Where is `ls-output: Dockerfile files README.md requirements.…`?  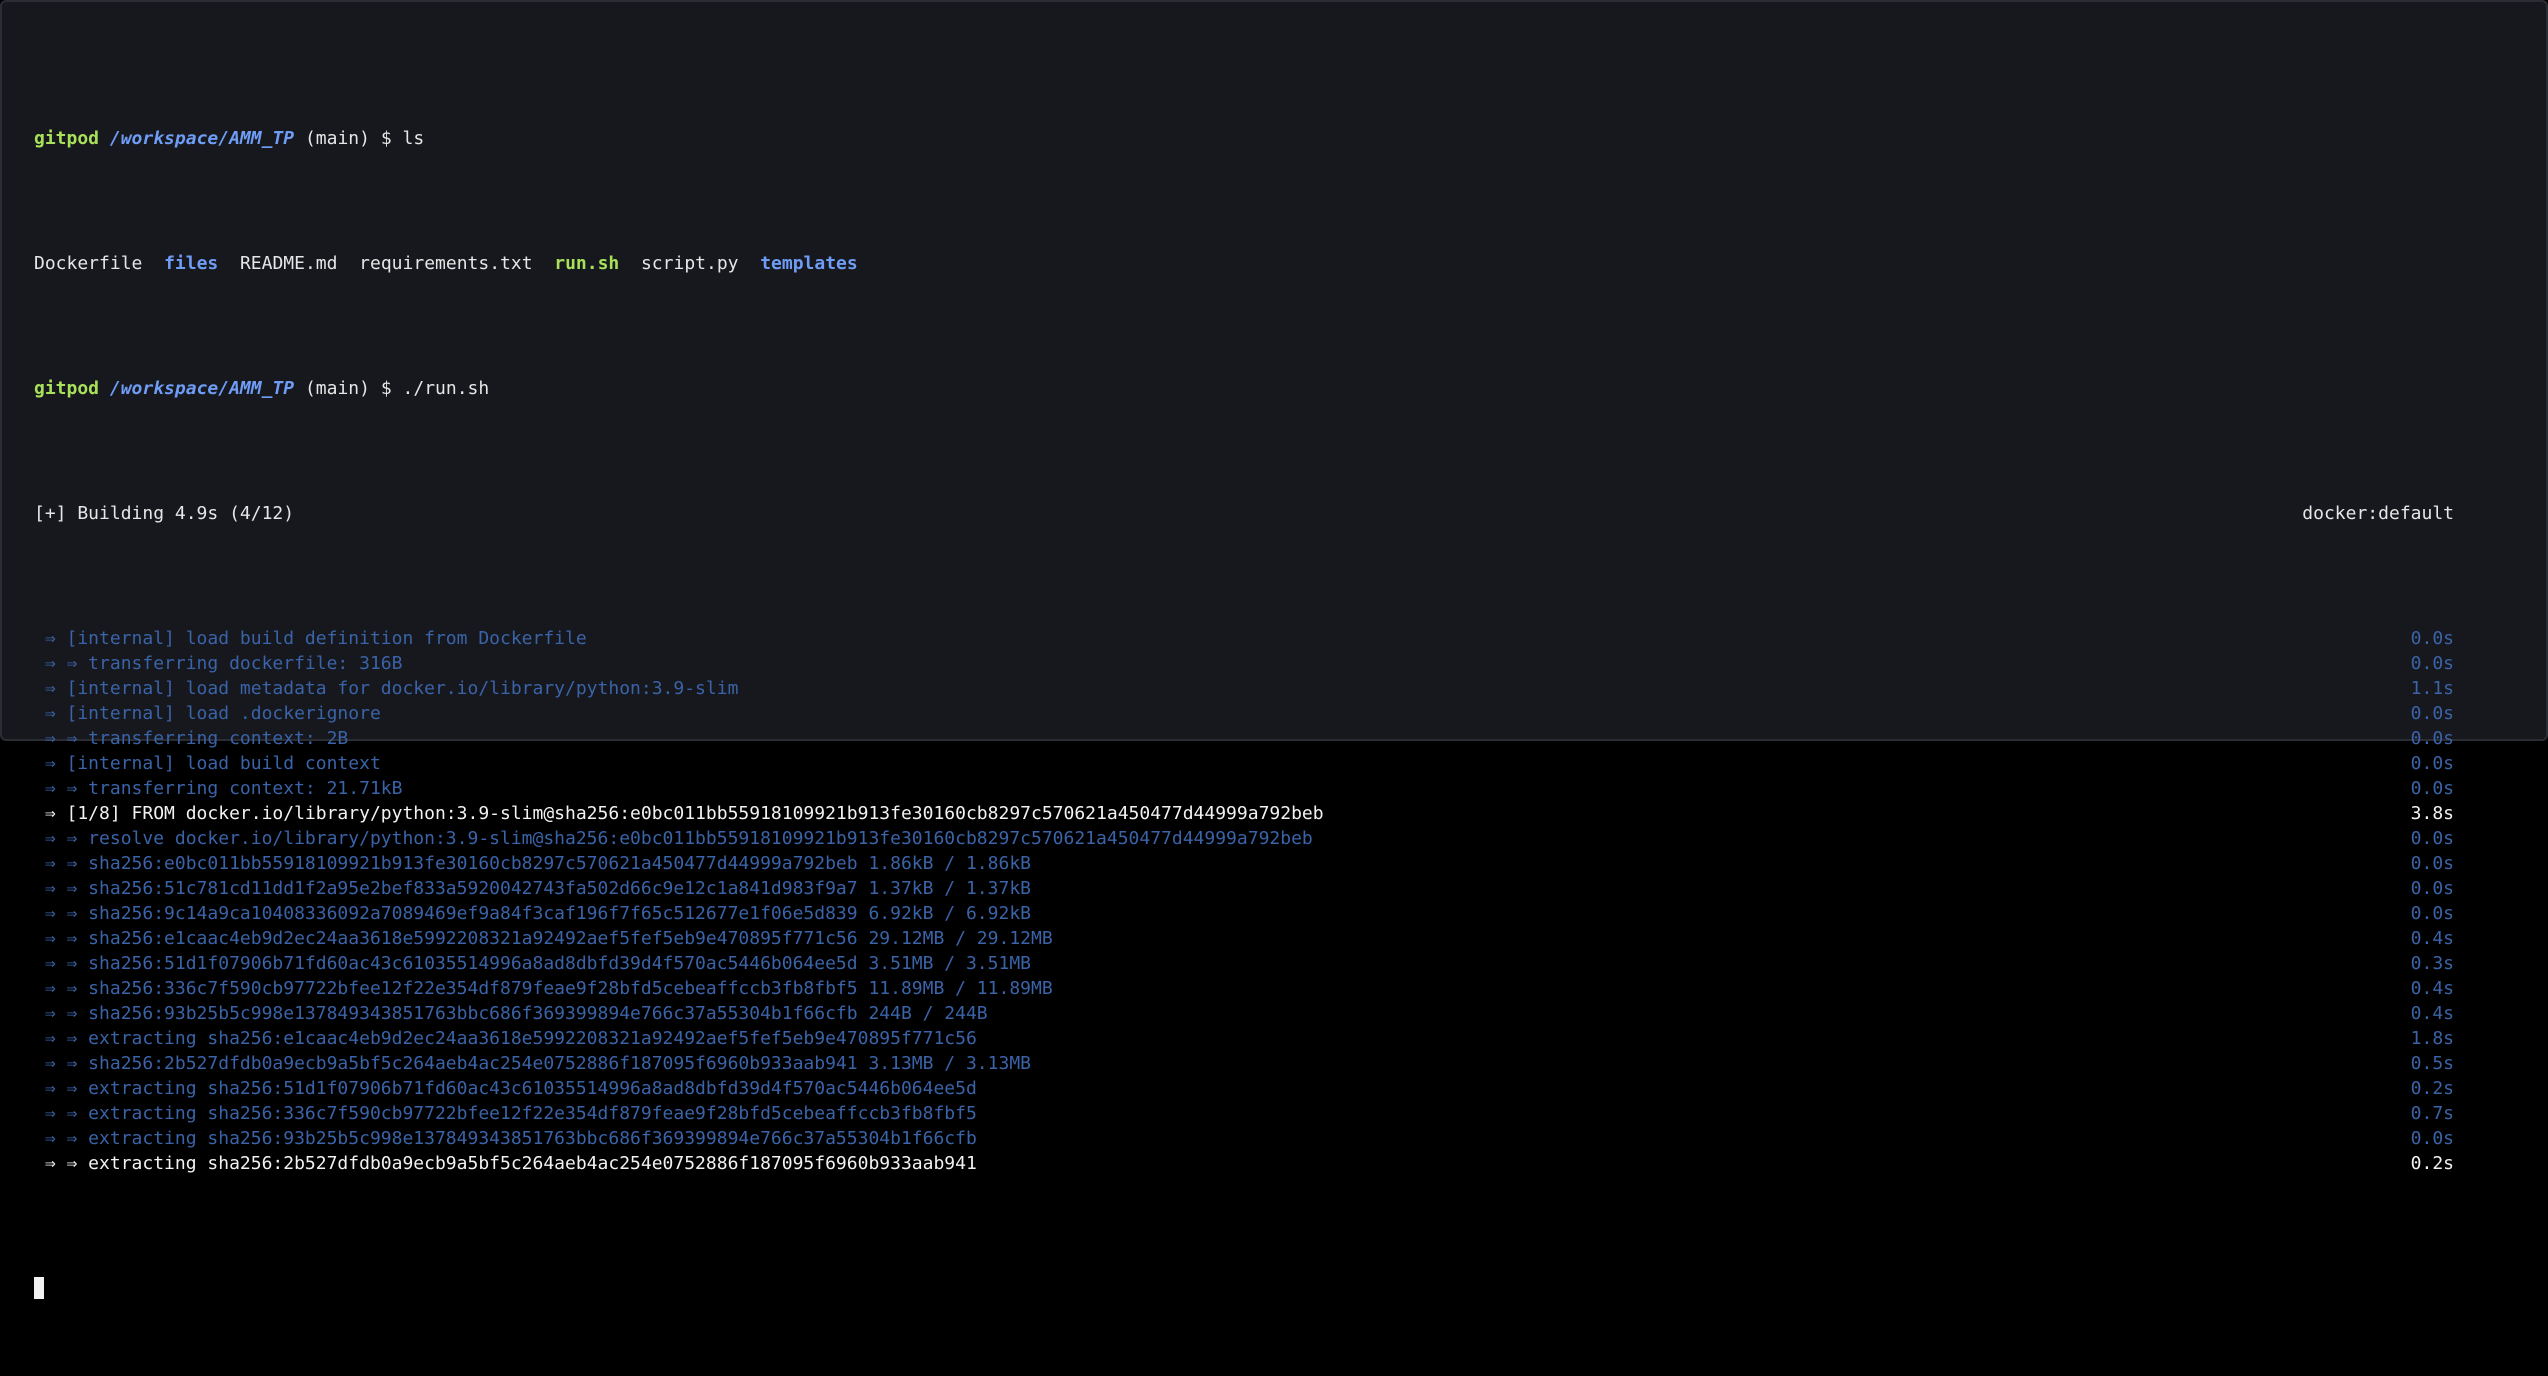 ls-output: Dockerfile files README.md requirements.… is located at coordinates (1244, 263).